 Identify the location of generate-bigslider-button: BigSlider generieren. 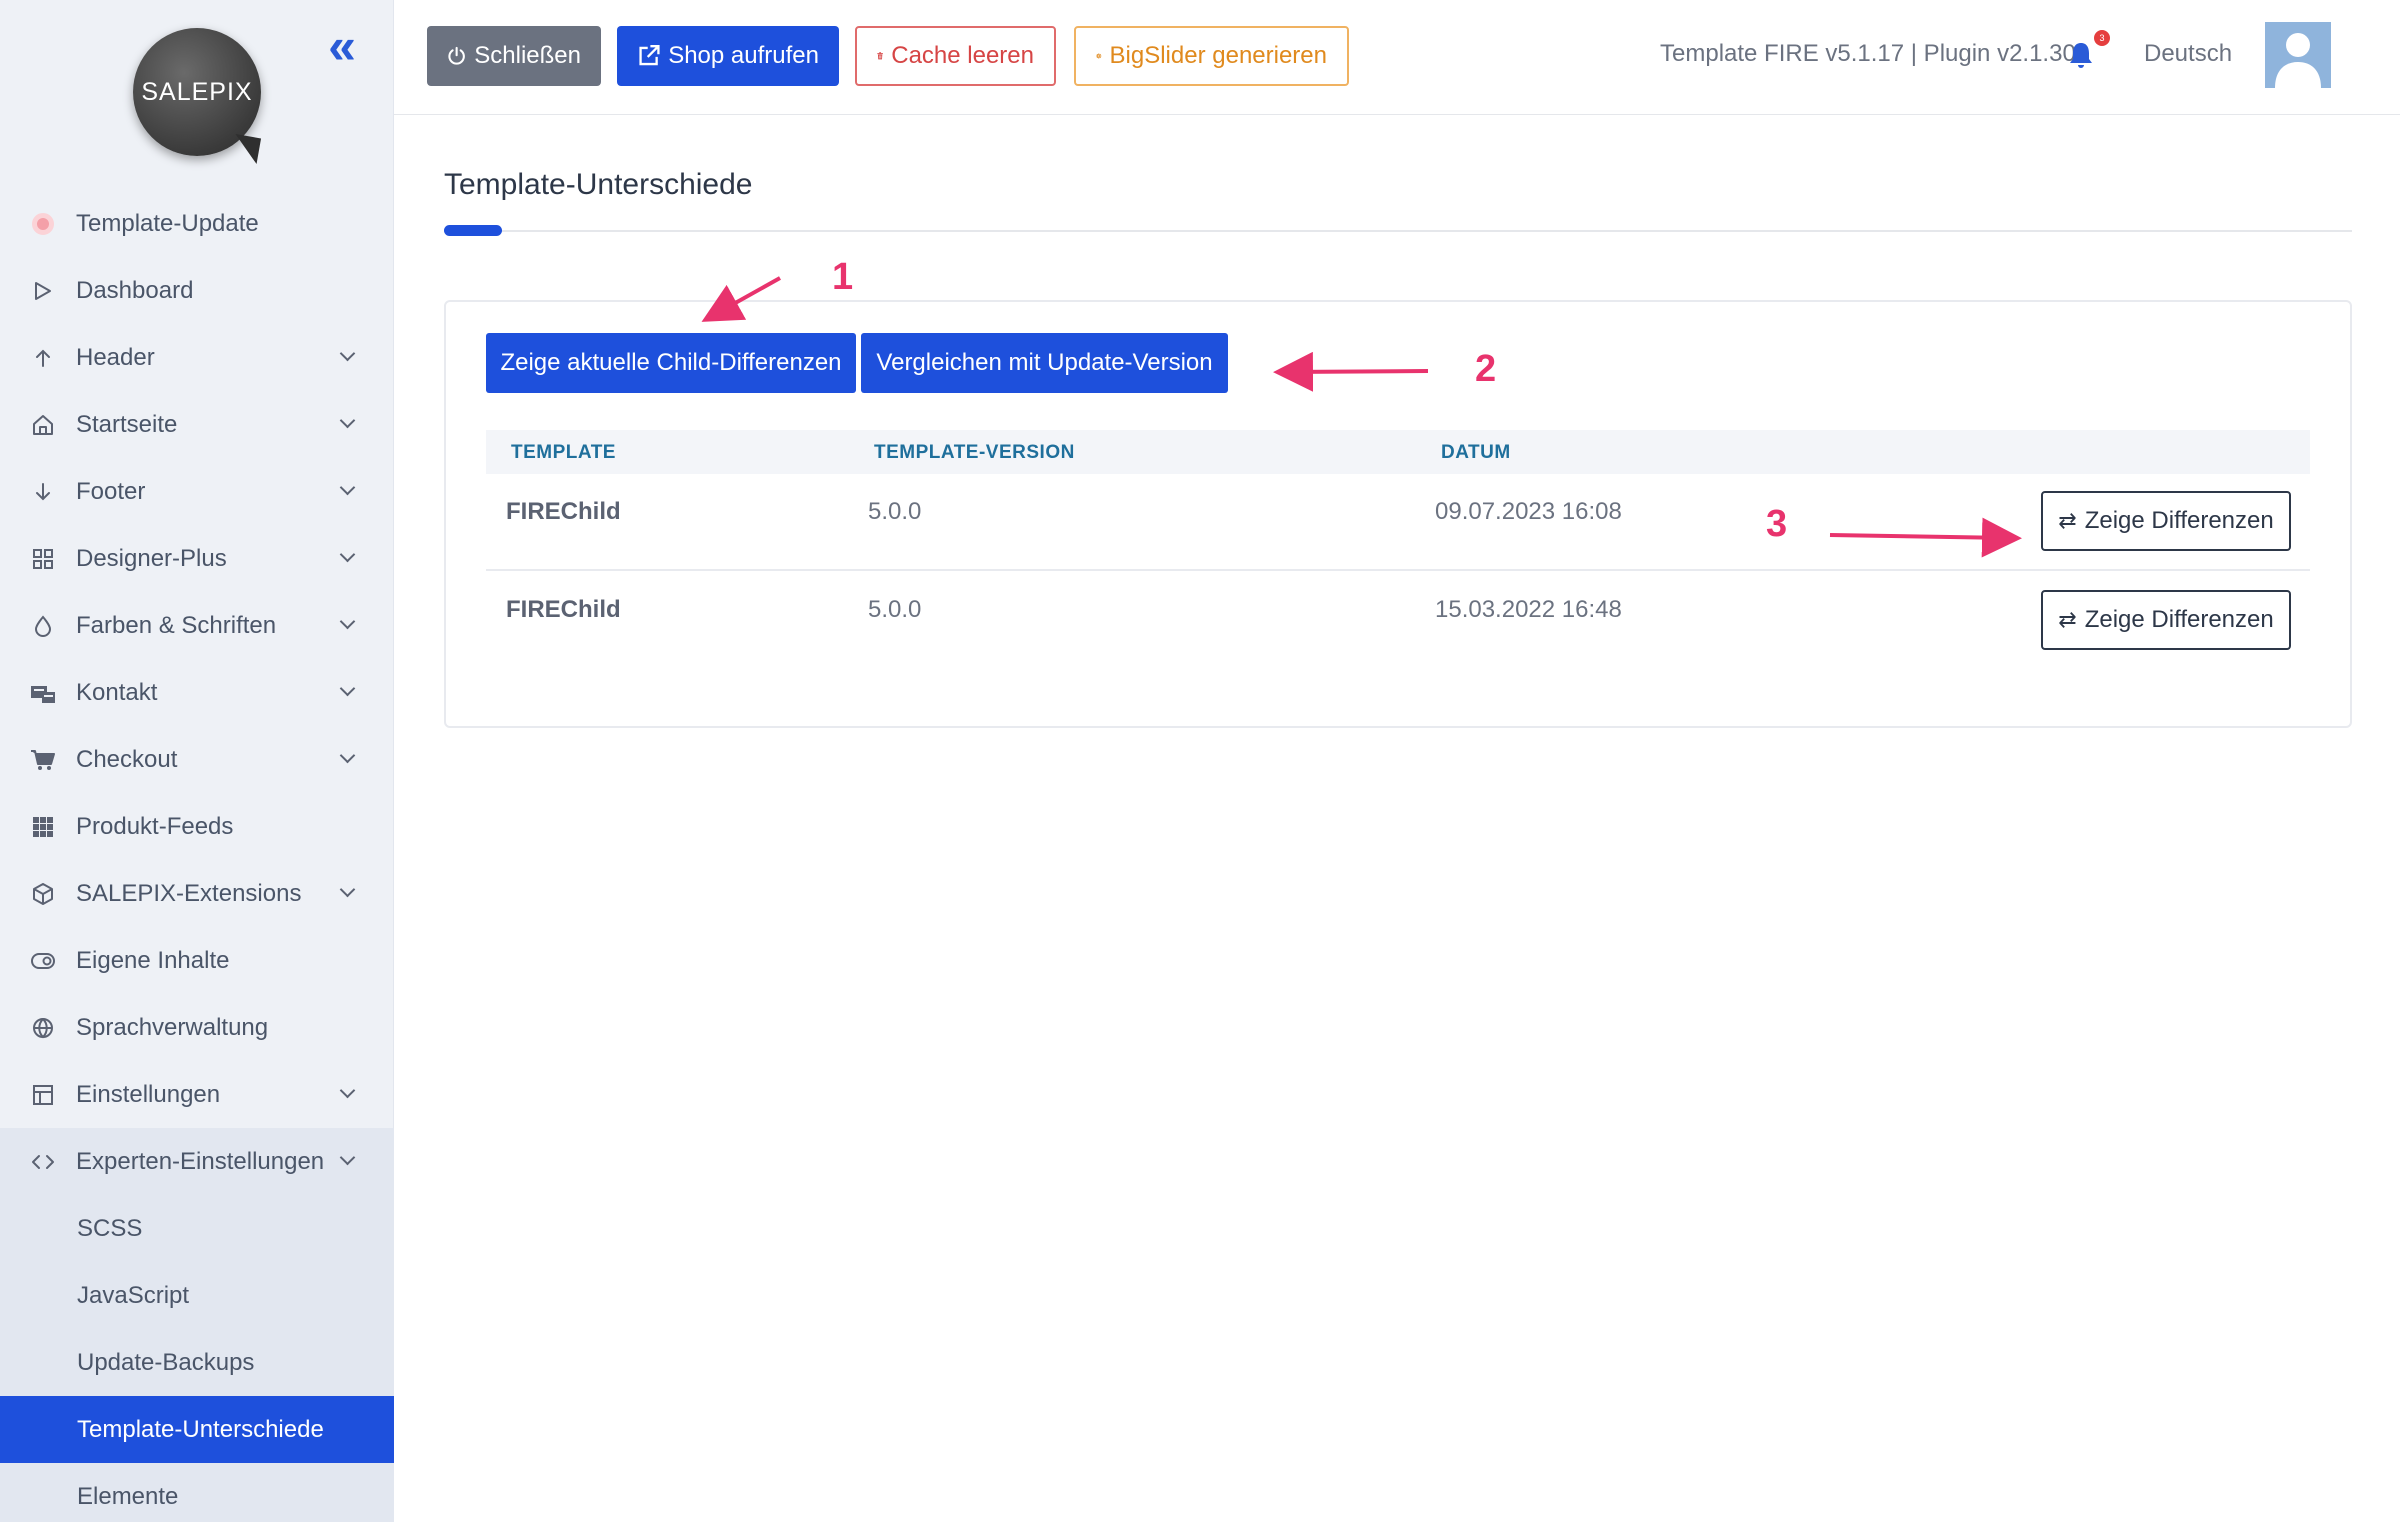
(1211, 56).